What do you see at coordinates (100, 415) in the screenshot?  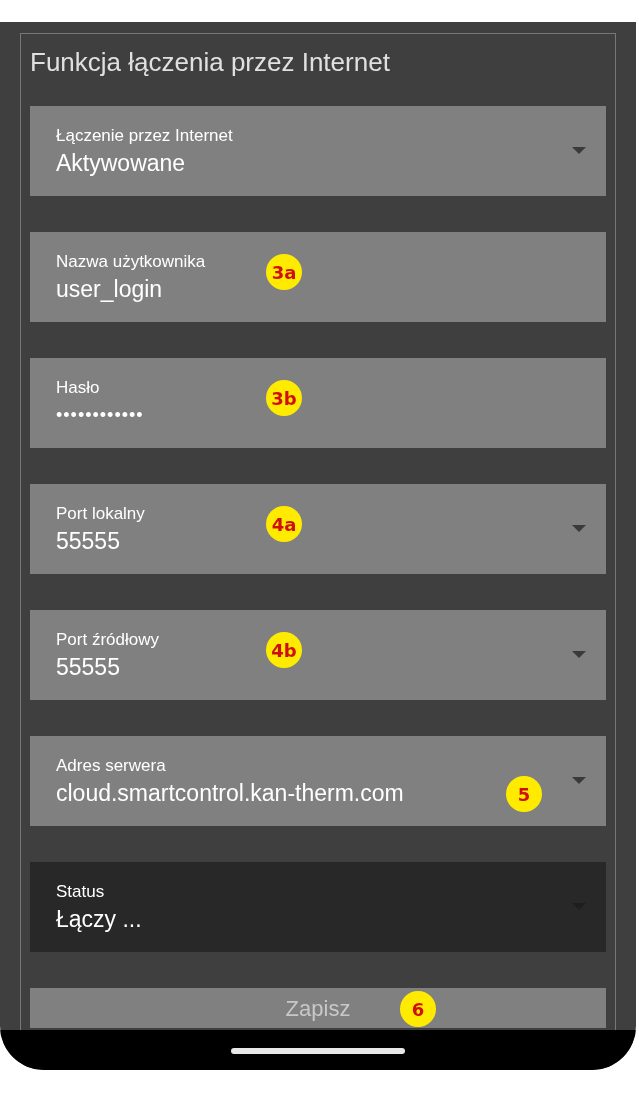 I see `field-value: ••••••••••••` at bounding box center [100, 415].